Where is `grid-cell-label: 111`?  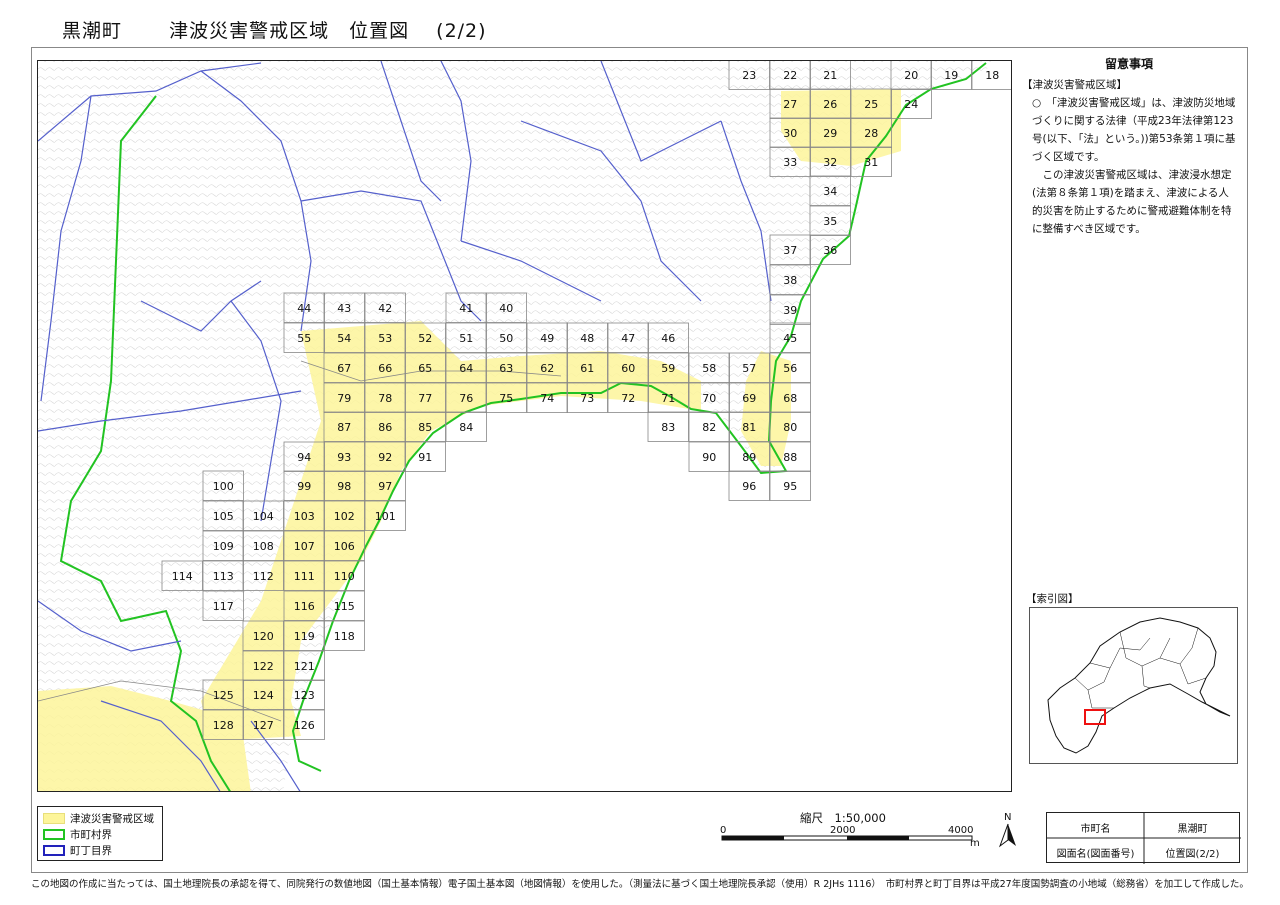 grid-cell-label: 111 is located at coordinates (304, 576).